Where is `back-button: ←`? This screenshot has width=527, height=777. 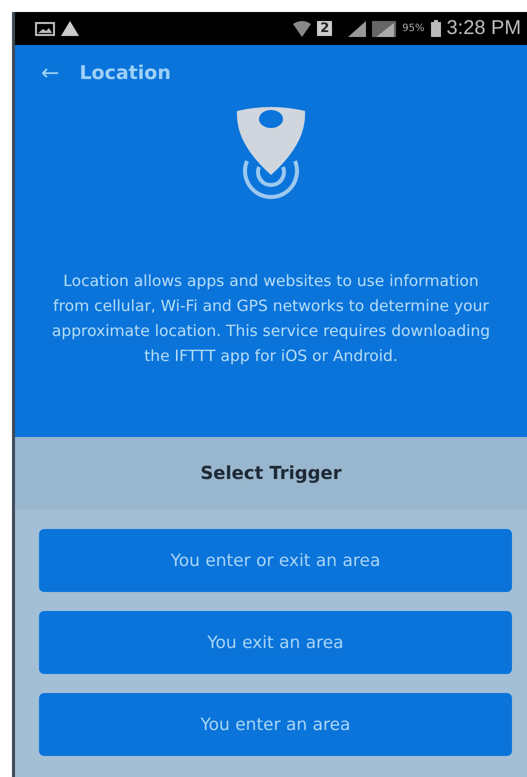 back-button: ← is located at coordinates (50, 73).